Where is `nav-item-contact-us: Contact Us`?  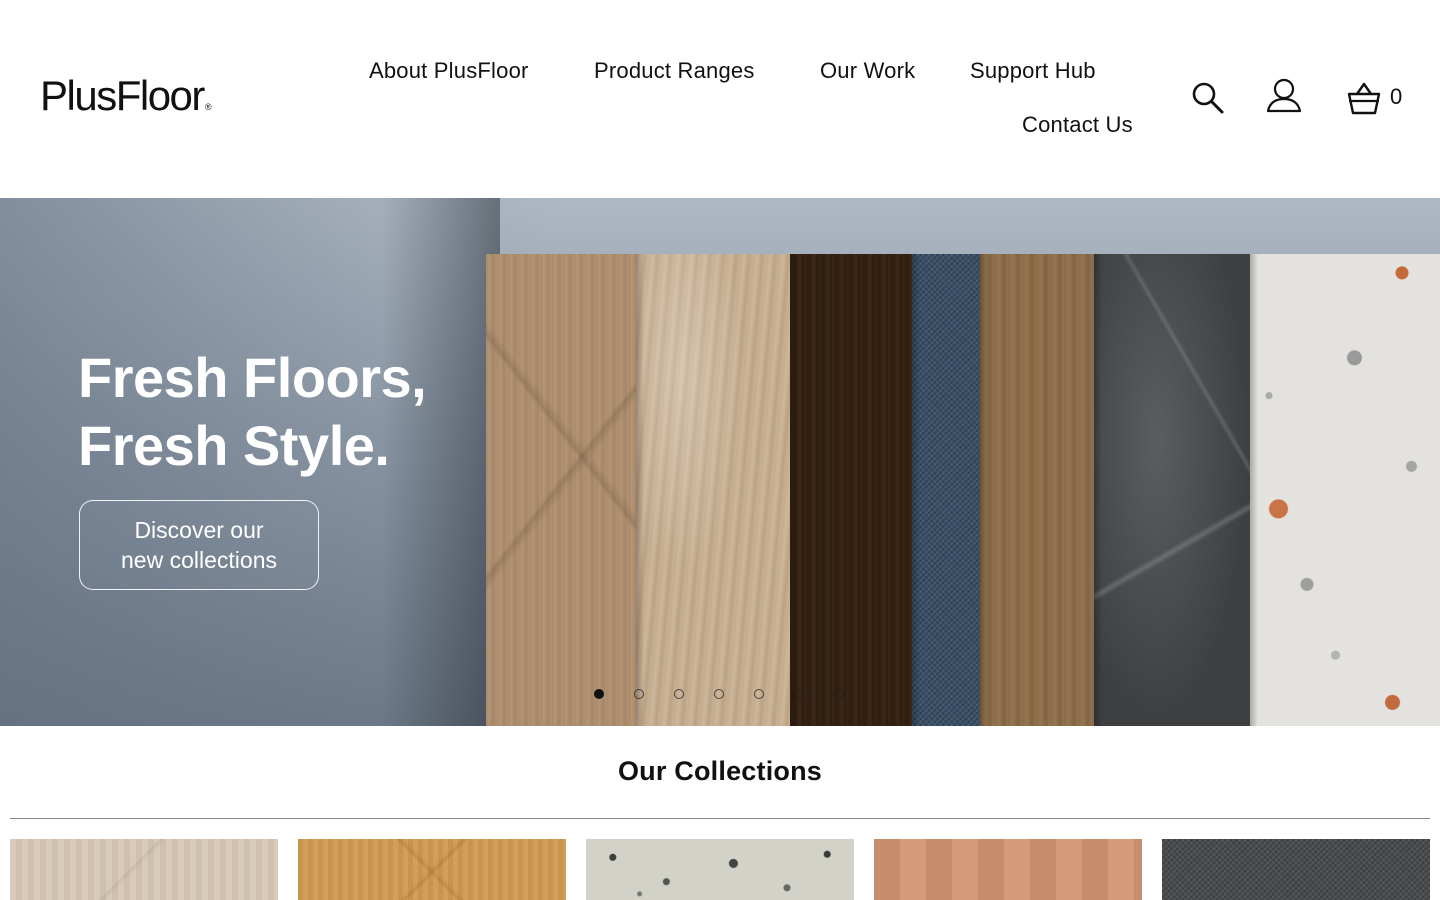
nav-item-contact-us: Contact Us is located at coordinates (1077, 125).